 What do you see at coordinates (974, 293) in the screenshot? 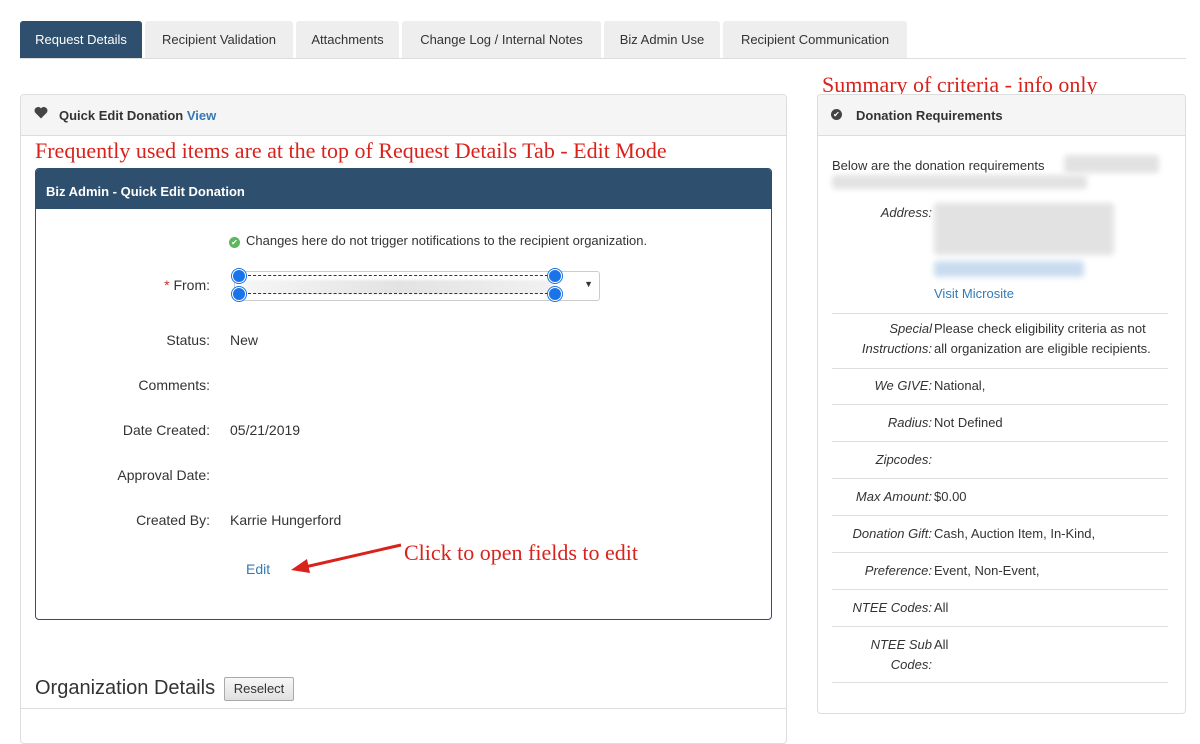
I see `visit-microsite-link: Visit Microsite` at bounding box center [974, 293].